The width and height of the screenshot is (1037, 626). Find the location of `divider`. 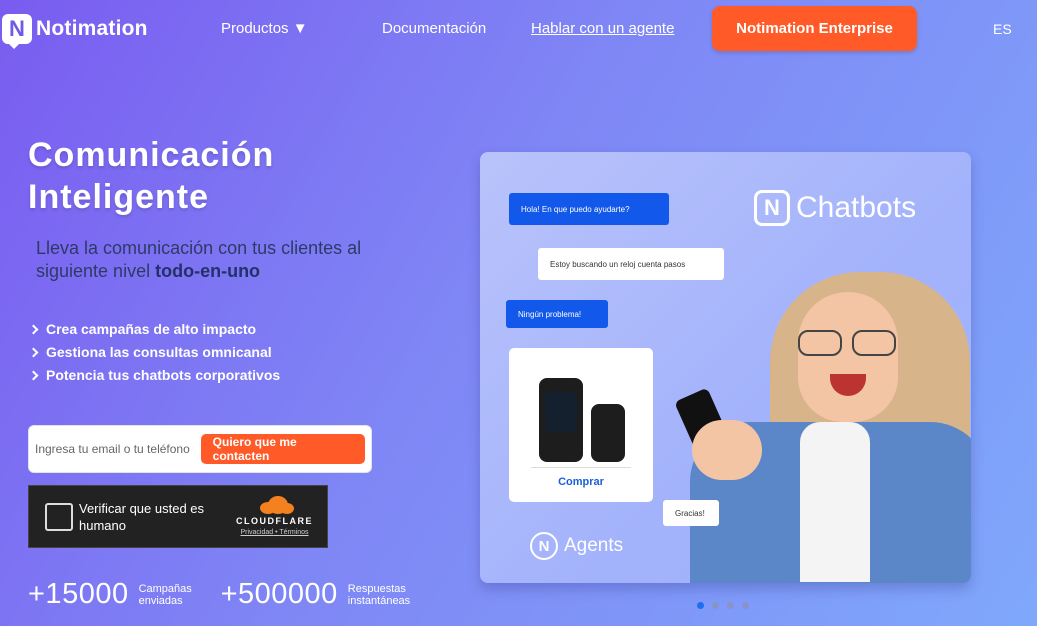

divider is located at coordinates (581, 467).